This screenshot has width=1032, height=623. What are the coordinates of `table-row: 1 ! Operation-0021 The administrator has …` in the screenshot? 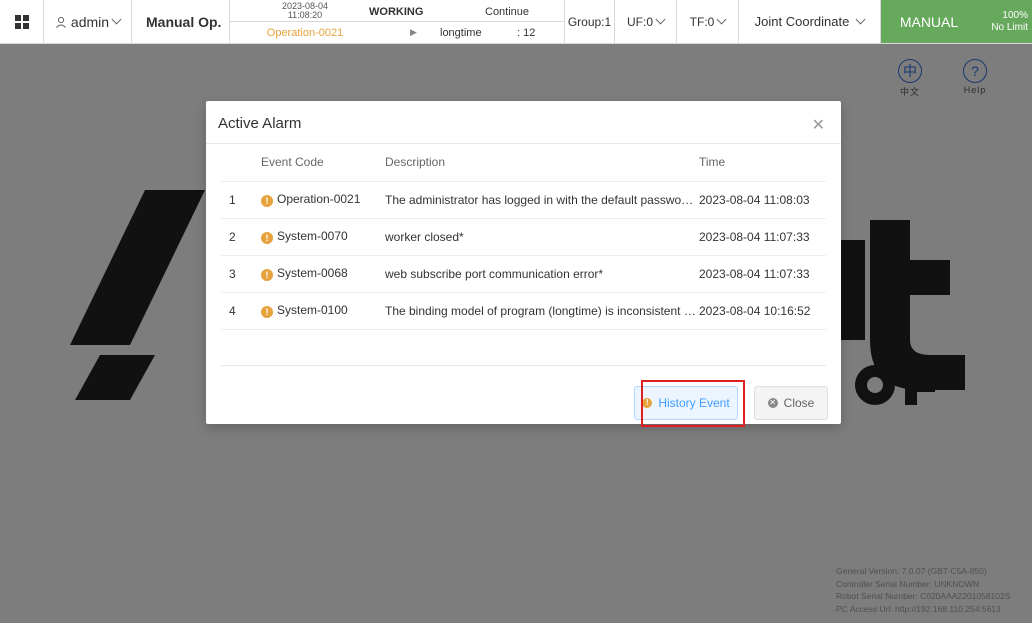 It's located at (523, 200).